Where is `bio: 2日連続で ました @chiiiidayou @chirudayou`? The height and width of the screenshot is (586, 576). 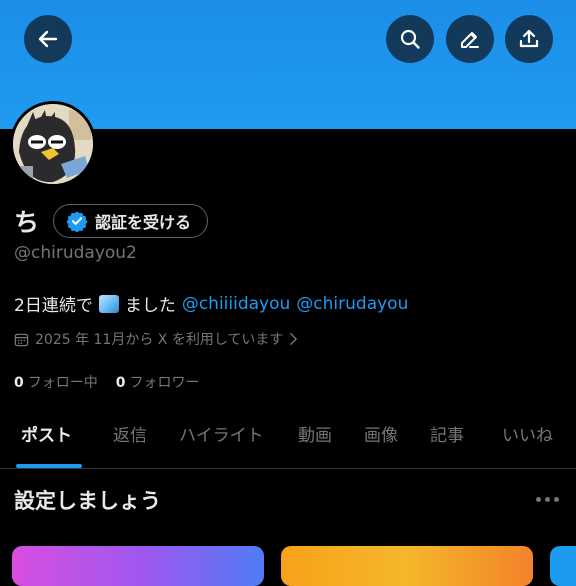 bio: 2日連続で ました @chiiiidayou @chirudayou is located at coordinates (211, 304).